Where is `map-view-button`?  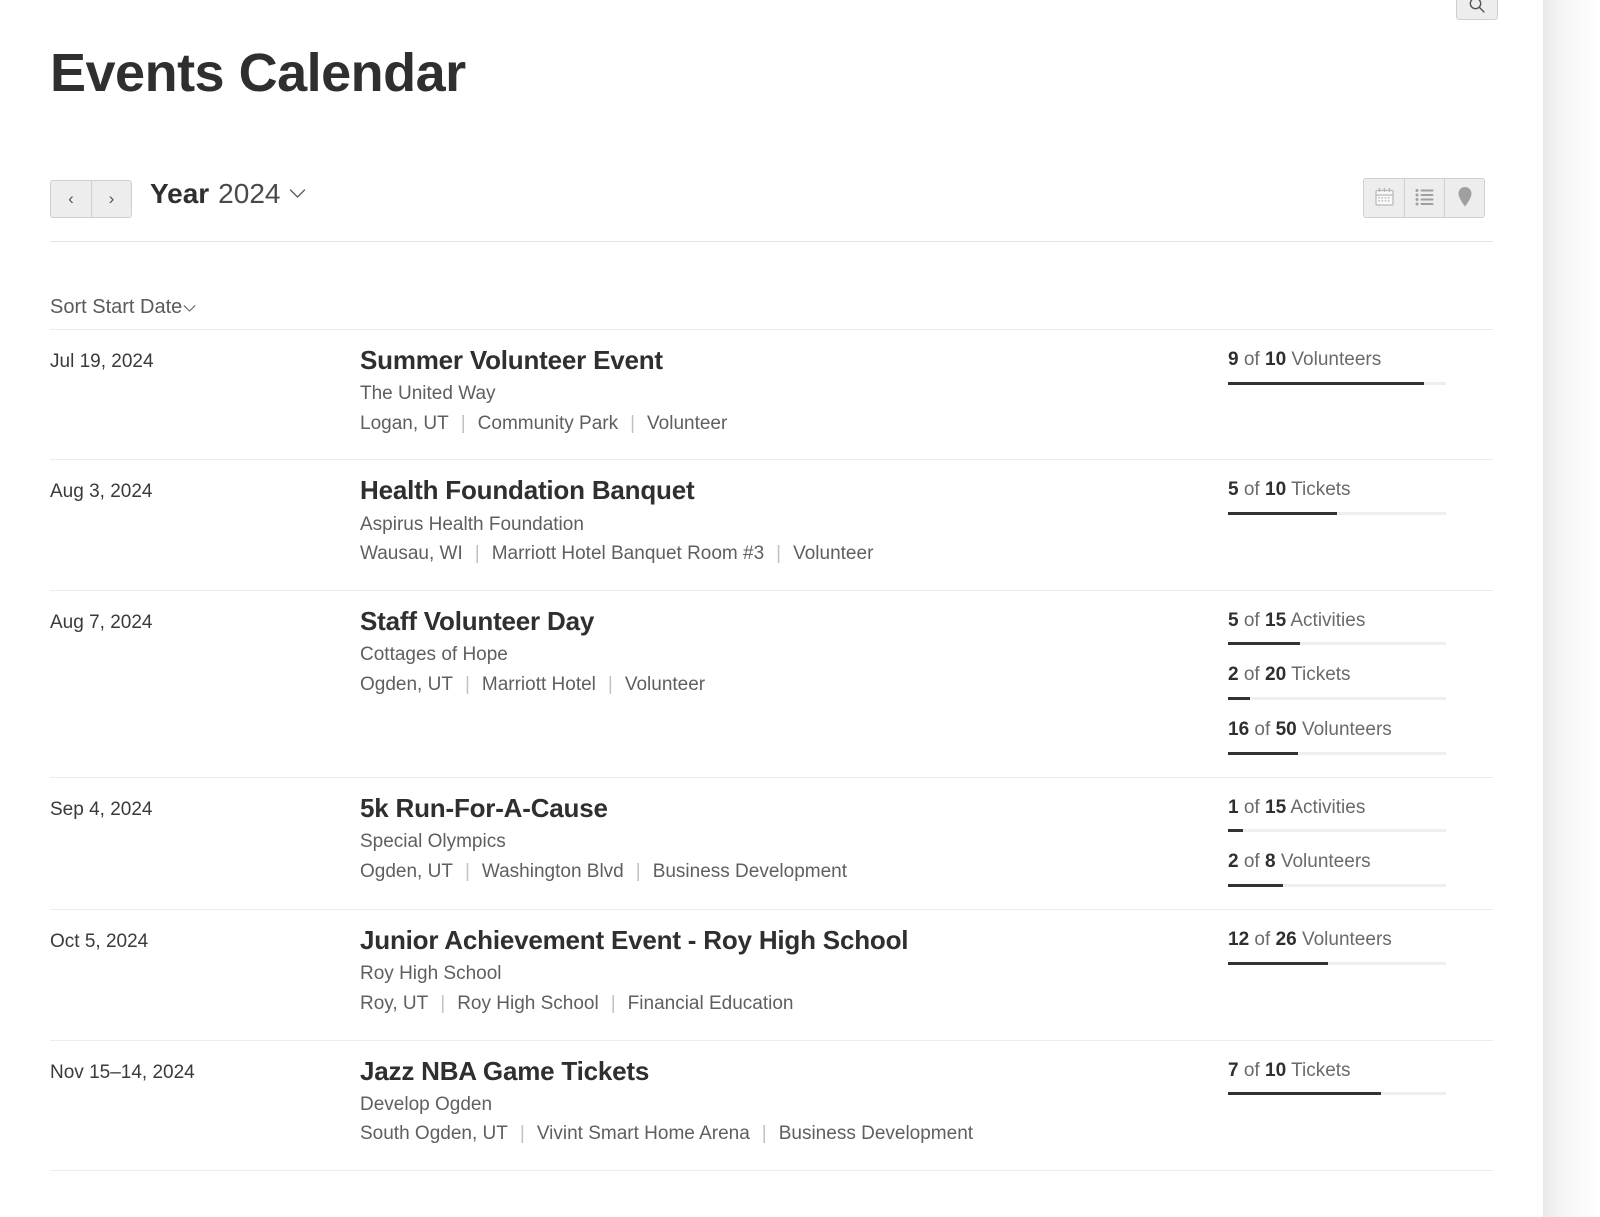 map-view-button is located at coordinates (1464, 198).